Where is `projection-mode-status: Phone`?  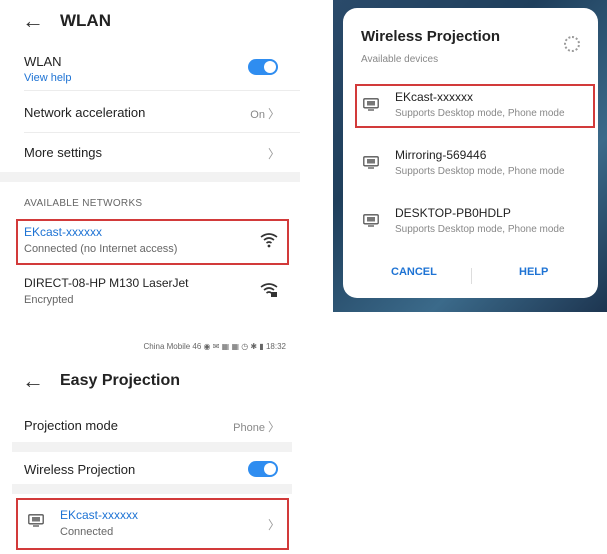
projection-mode-status: Phone is located at coordinates (249, 428).